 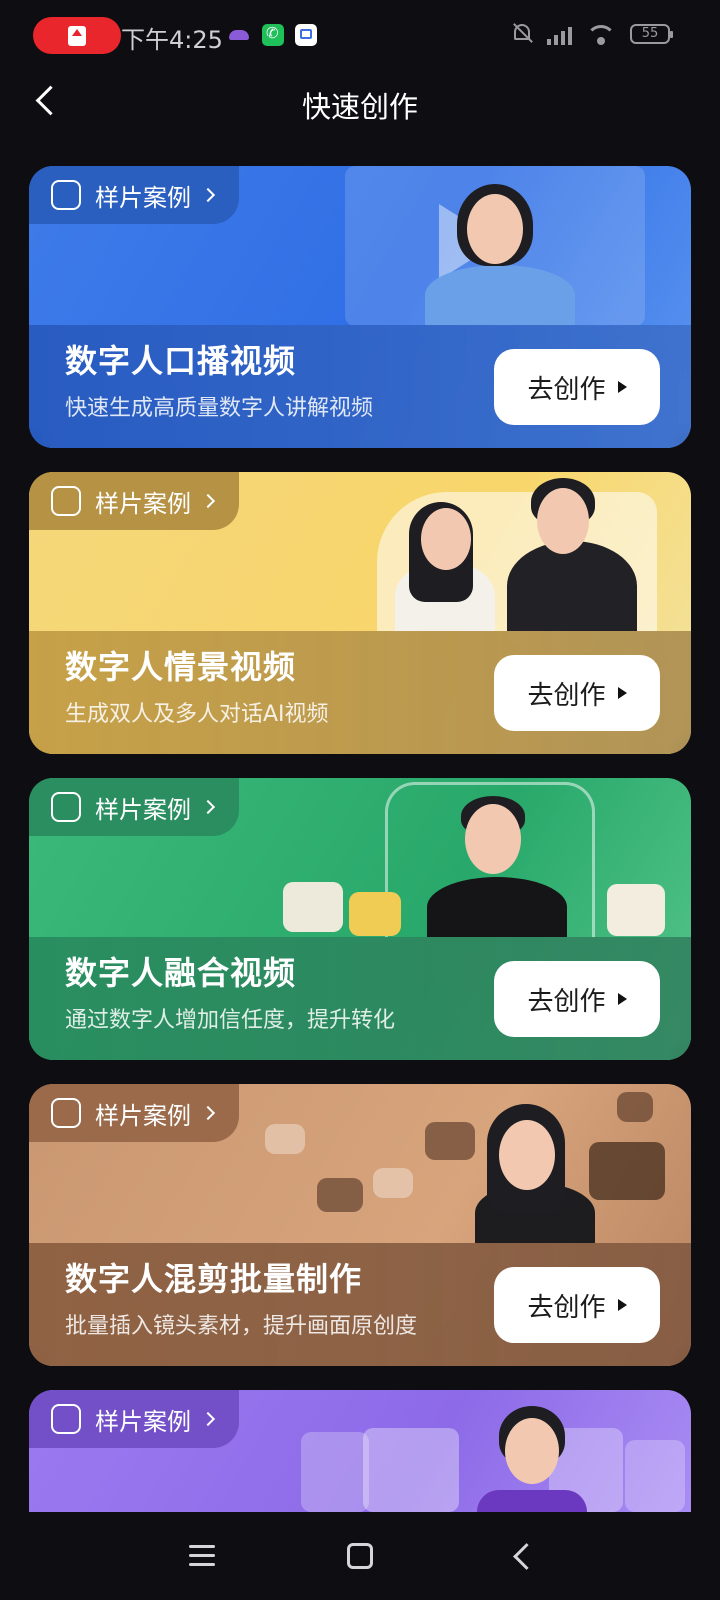 I want to click on card-title: 数字人口播视频, so click(x=181, y=361).